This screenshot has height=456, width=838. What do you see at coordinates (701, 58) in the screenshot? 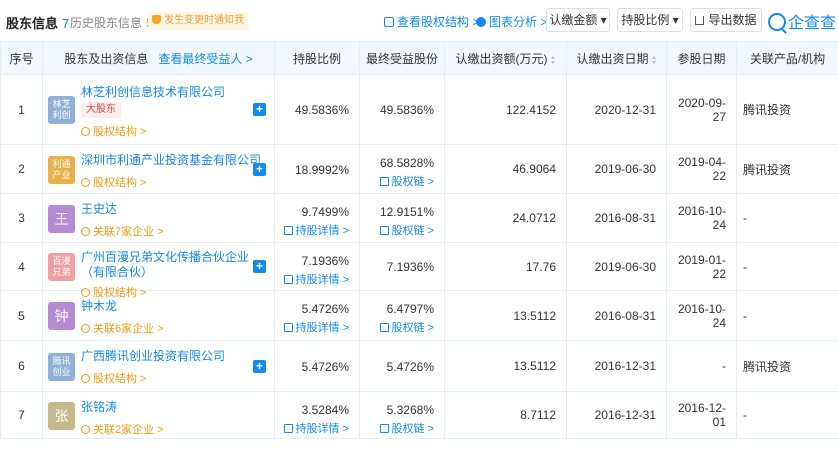
I see `col-join-date: 参股日期` at bounding box center [701, 58].